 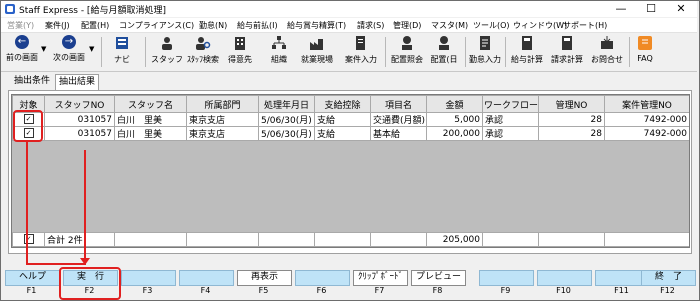 What do you see at coordinates (57, 25) in the screenshot?
I see `menu-job: 案件(J)` at bounding box center [57, 25].